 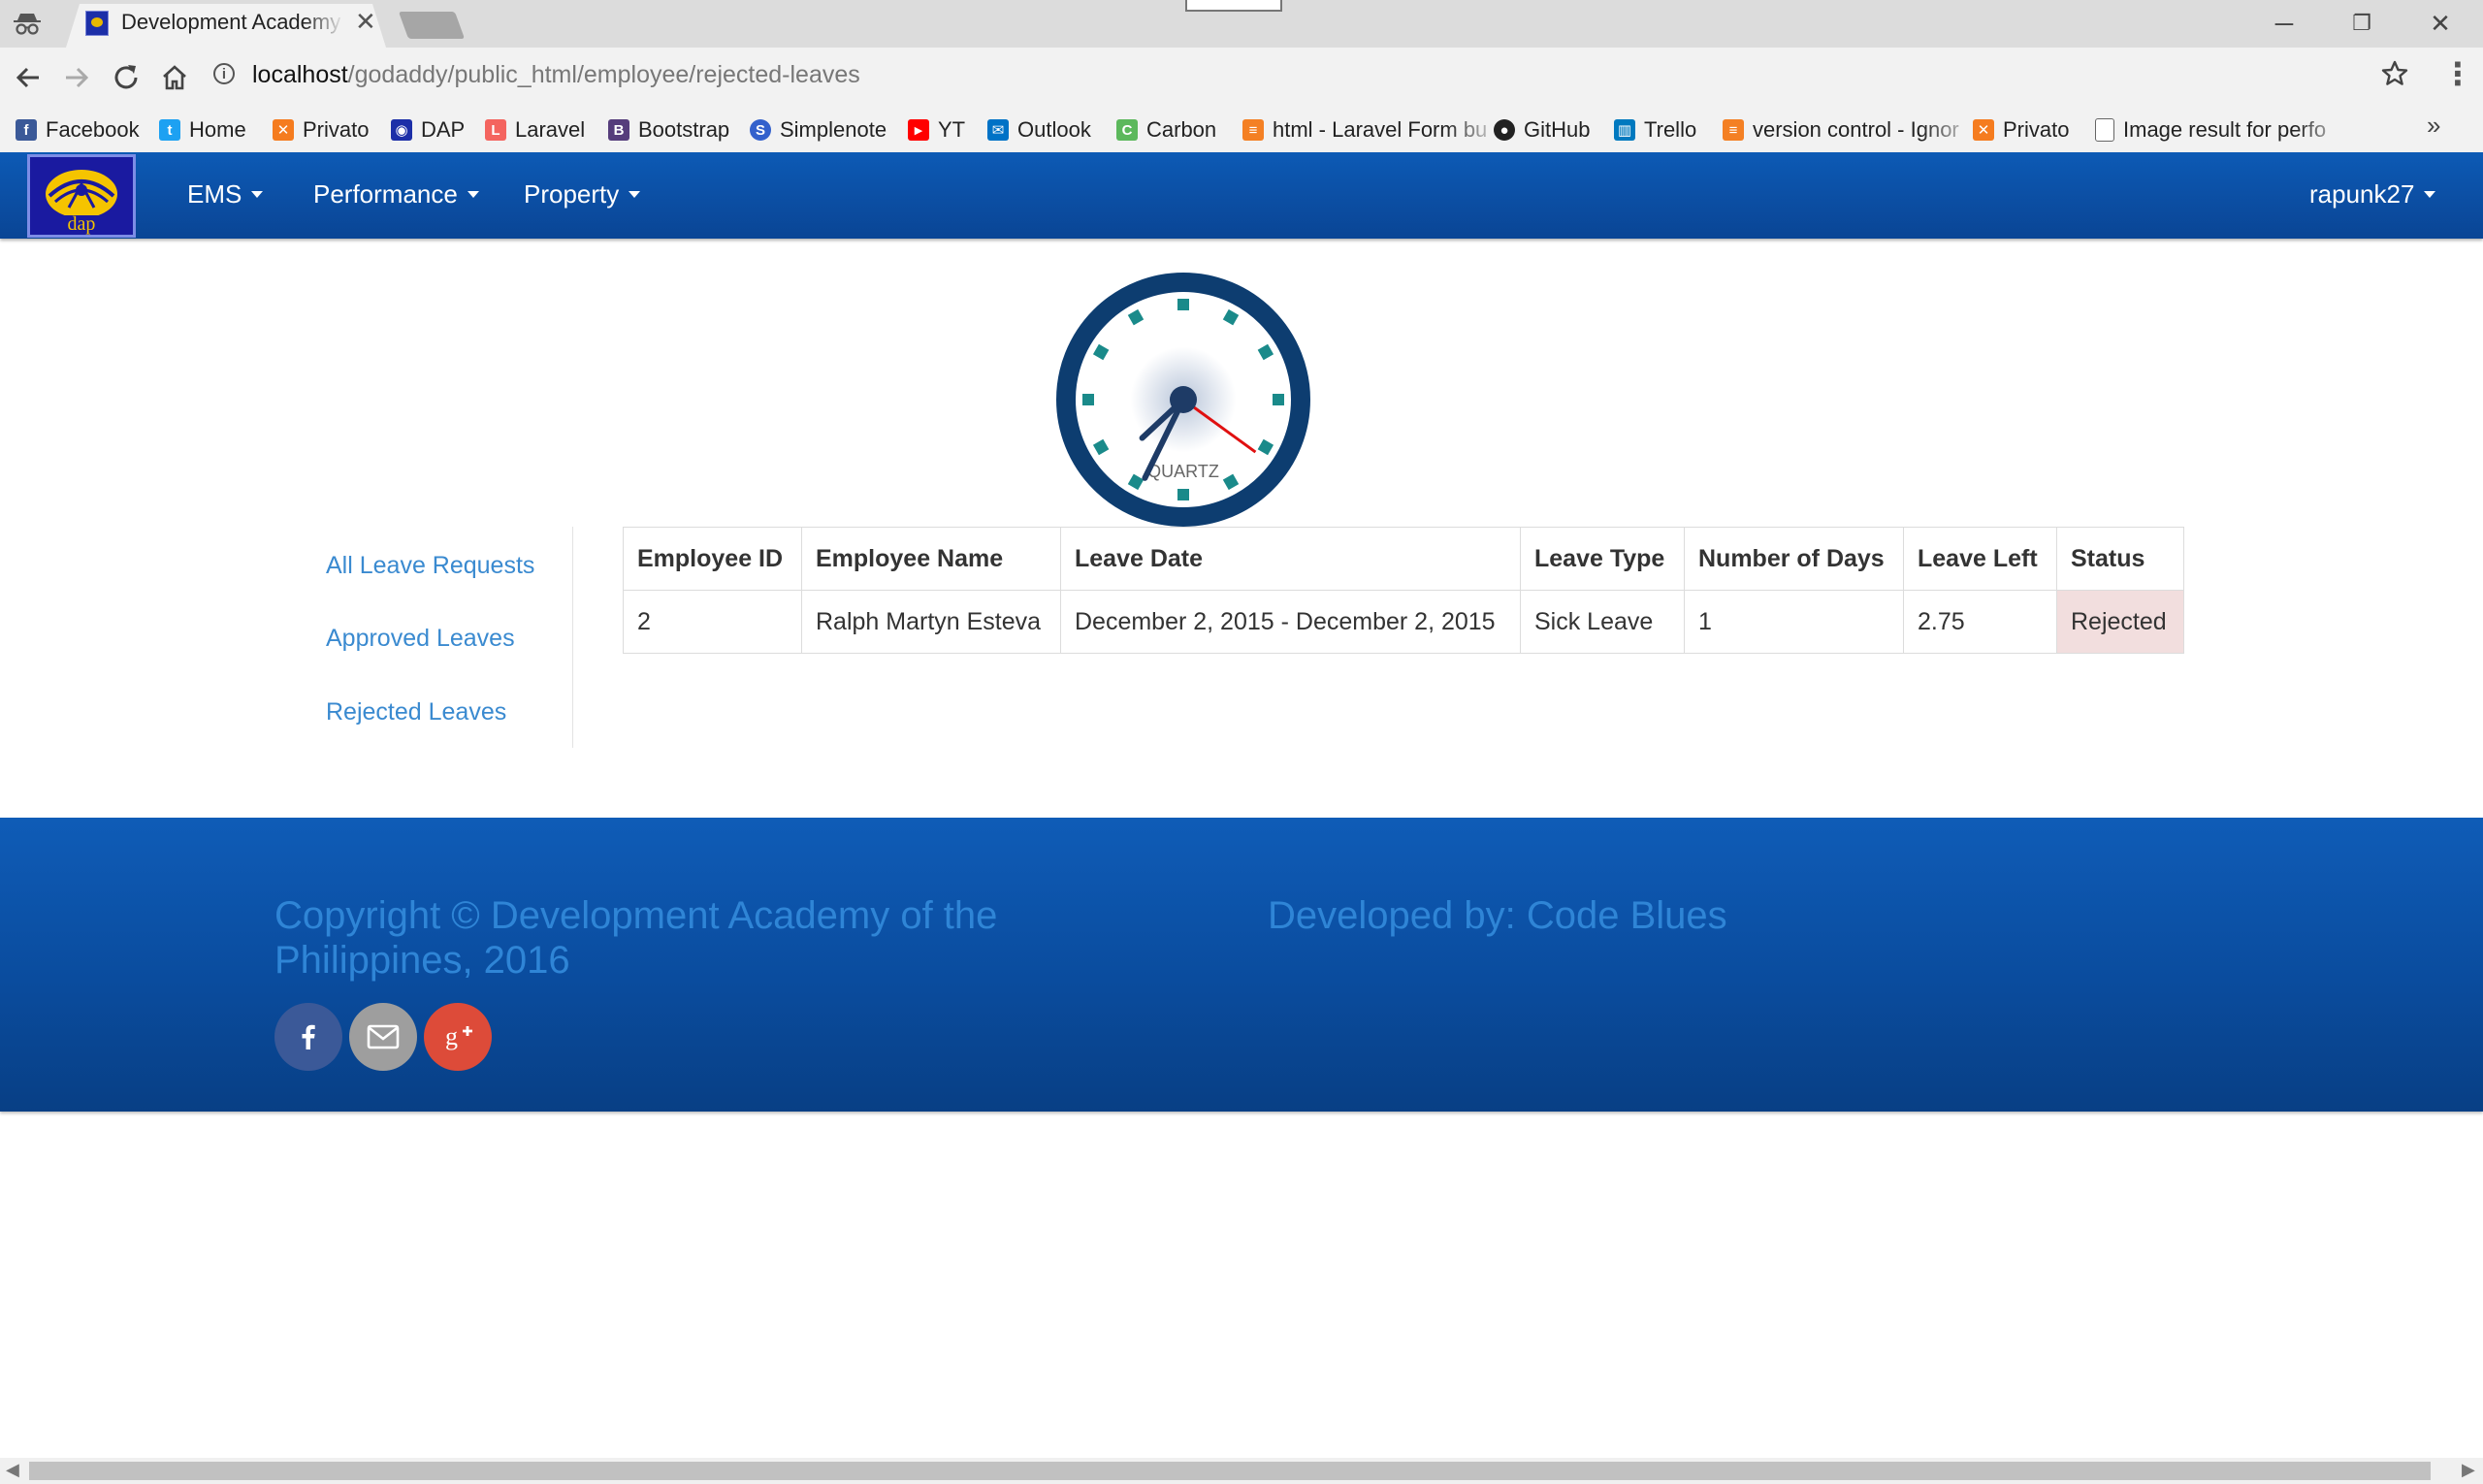 I want to click on tab-title: Development Academy of the Philippines, so click(x=233, y=22).